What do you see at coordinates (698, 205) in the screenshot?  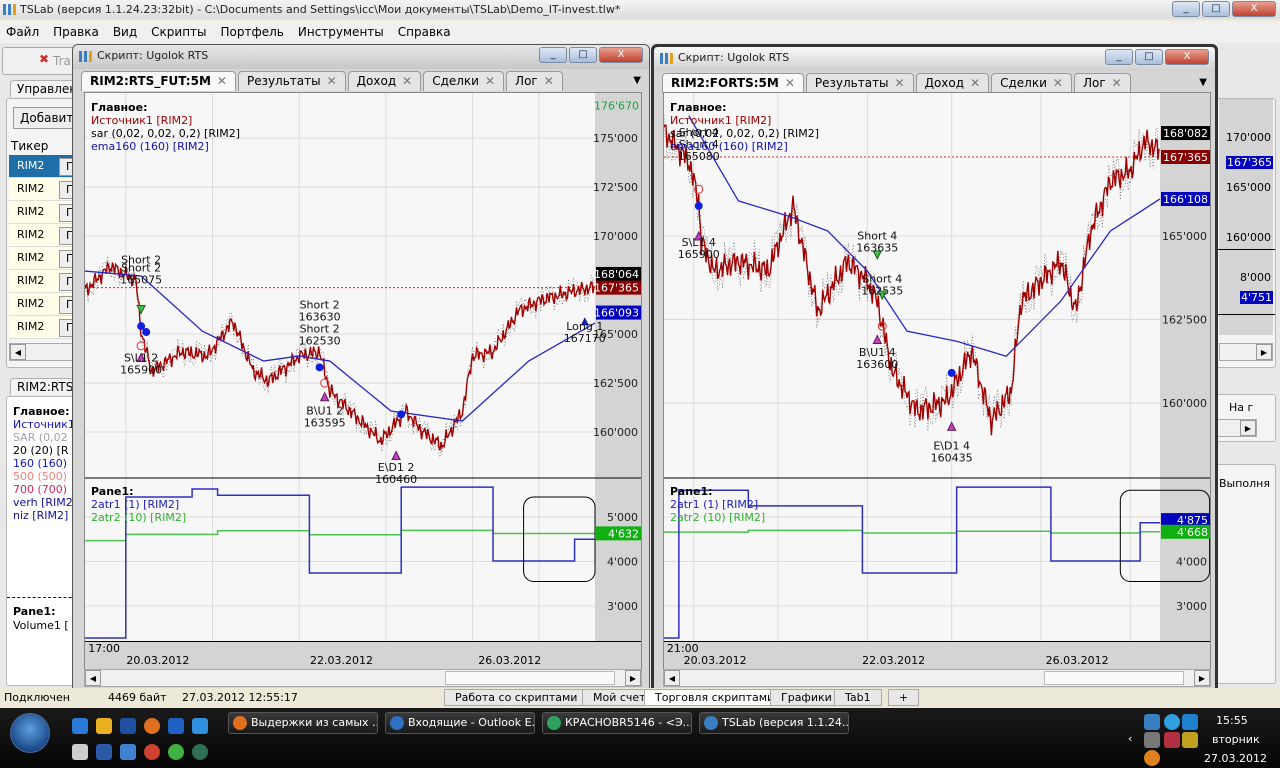 I see `entry-dot-marker` at bounding box center [698, 205].